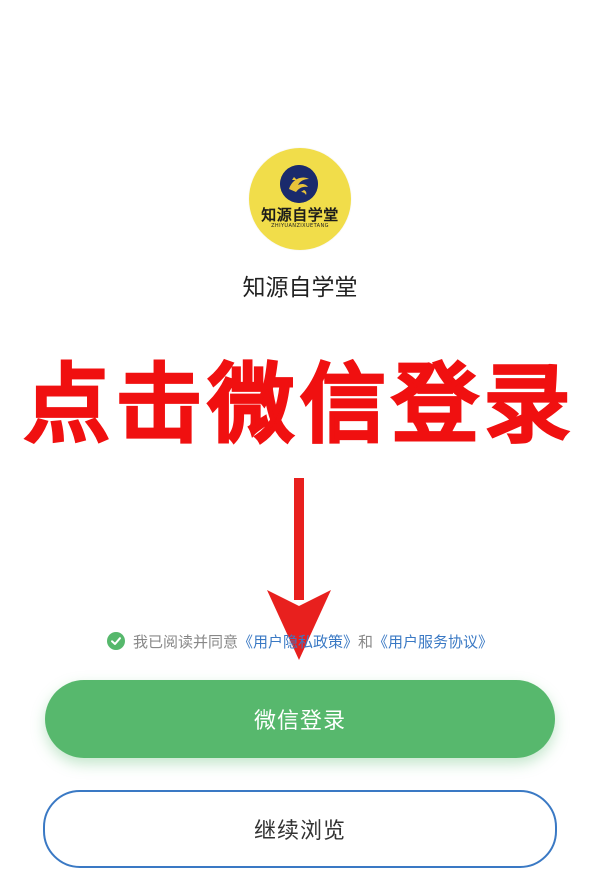  I want to click on agreement-prefix: 我已阅读并同意, so click(185, 641).